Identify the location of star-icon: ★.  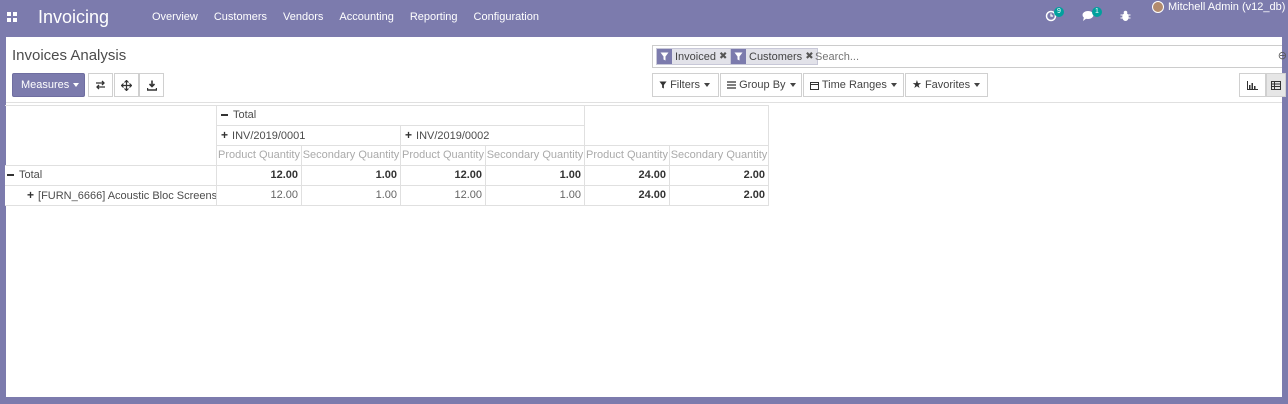
(917, 85).